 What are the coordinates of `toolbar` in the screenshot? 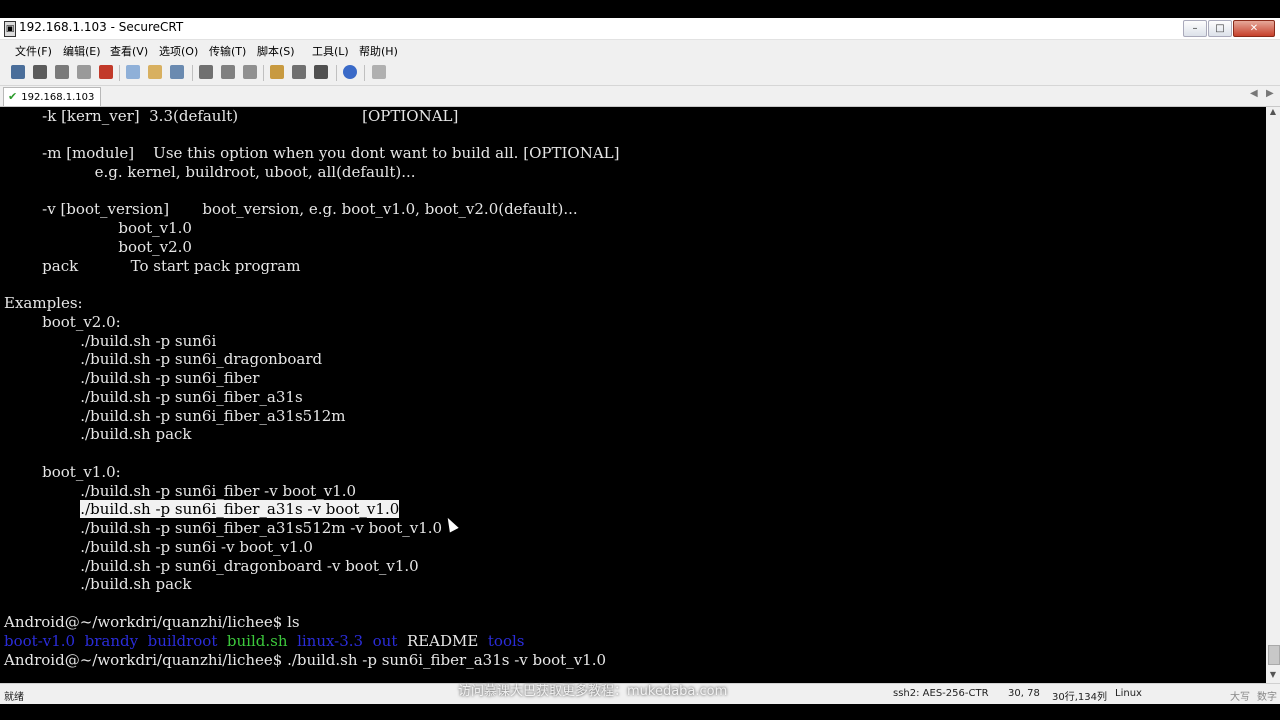 It's located at (640, 73).